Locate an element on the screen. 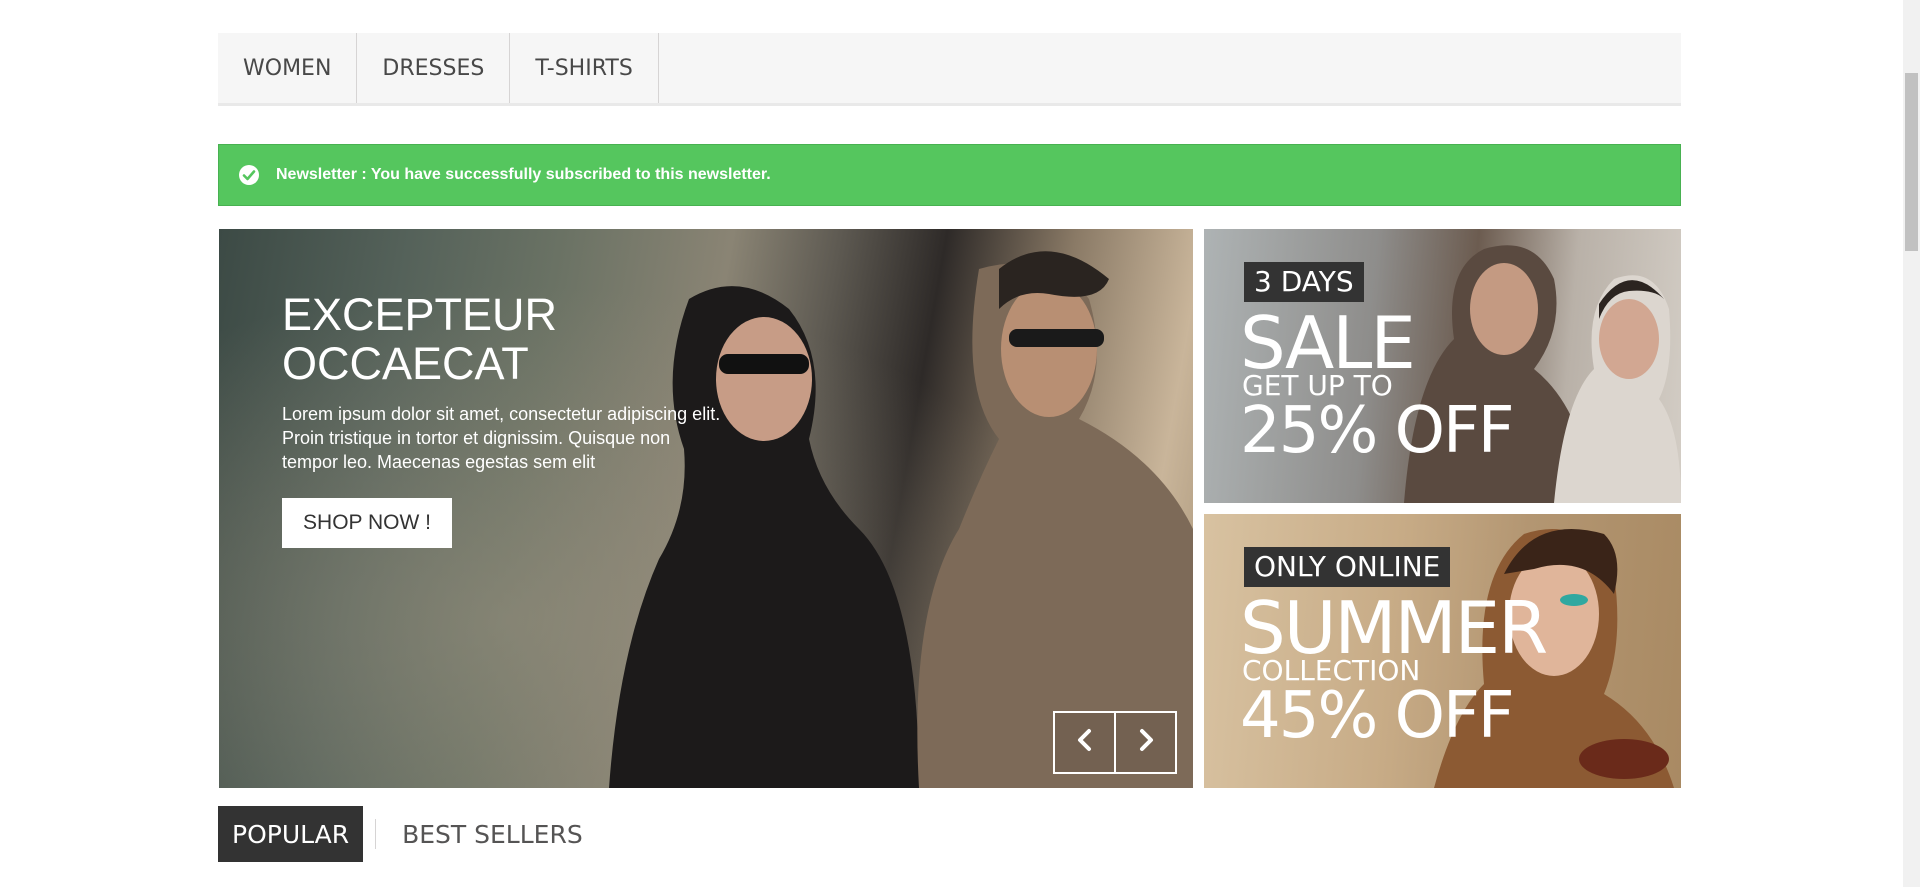  slider-navigation is located at coordinates (1115, 742).